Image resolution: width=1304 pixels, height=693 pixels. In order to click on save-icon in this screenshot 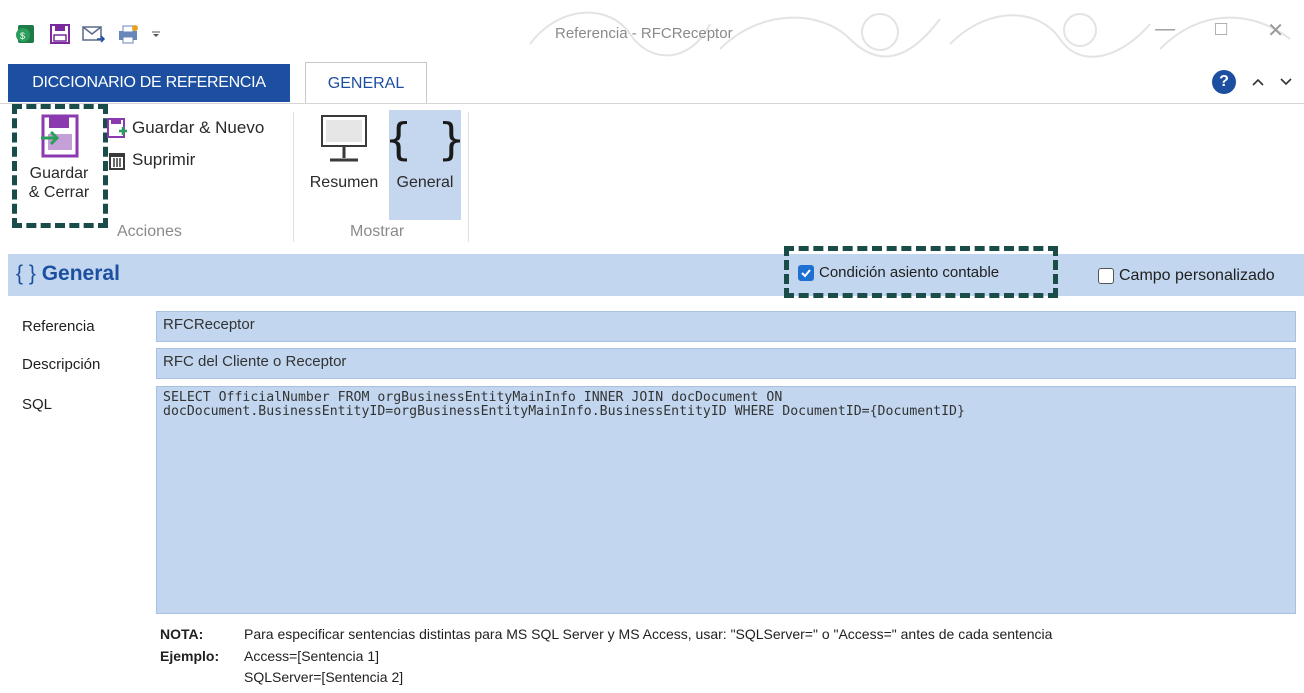, I will do `click(60, 34)`.